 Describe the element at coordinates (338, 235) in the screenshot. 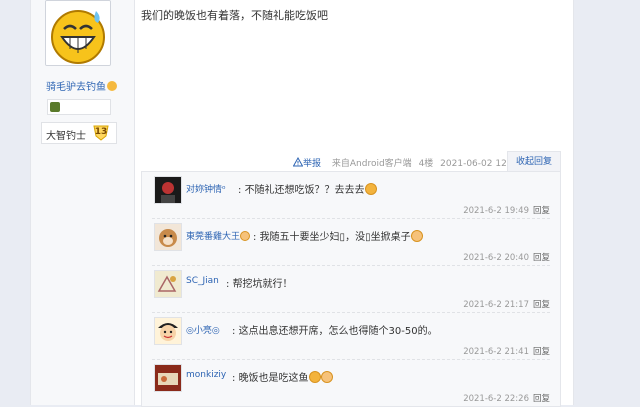

I see `reply-text: : 我随五十要坐少妇▯，没▯坐掀桌子` at that location.